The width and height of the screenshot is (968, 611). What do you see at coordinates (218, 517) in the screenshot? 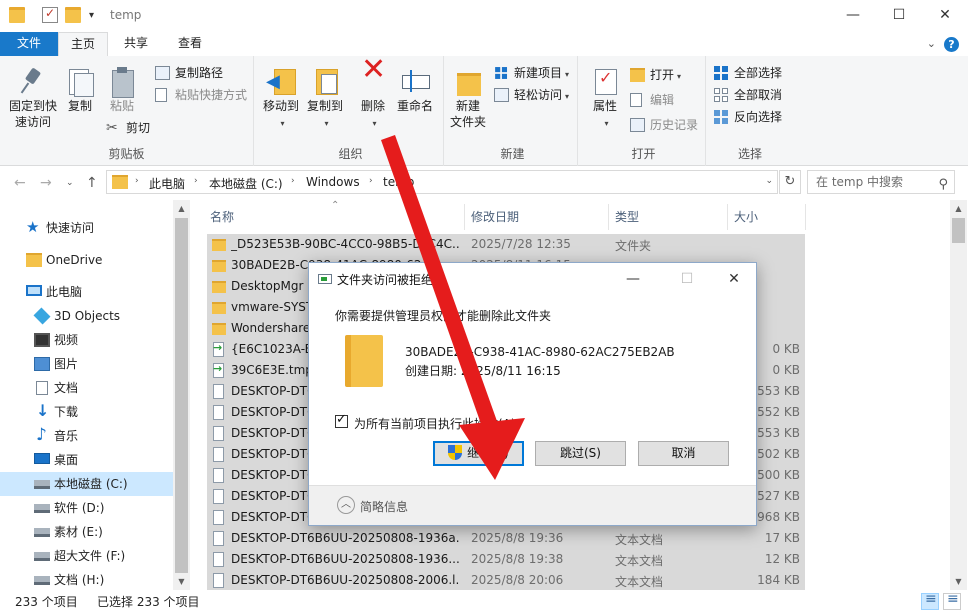
I see `text-file-icon` at bounding box center [218, 517].